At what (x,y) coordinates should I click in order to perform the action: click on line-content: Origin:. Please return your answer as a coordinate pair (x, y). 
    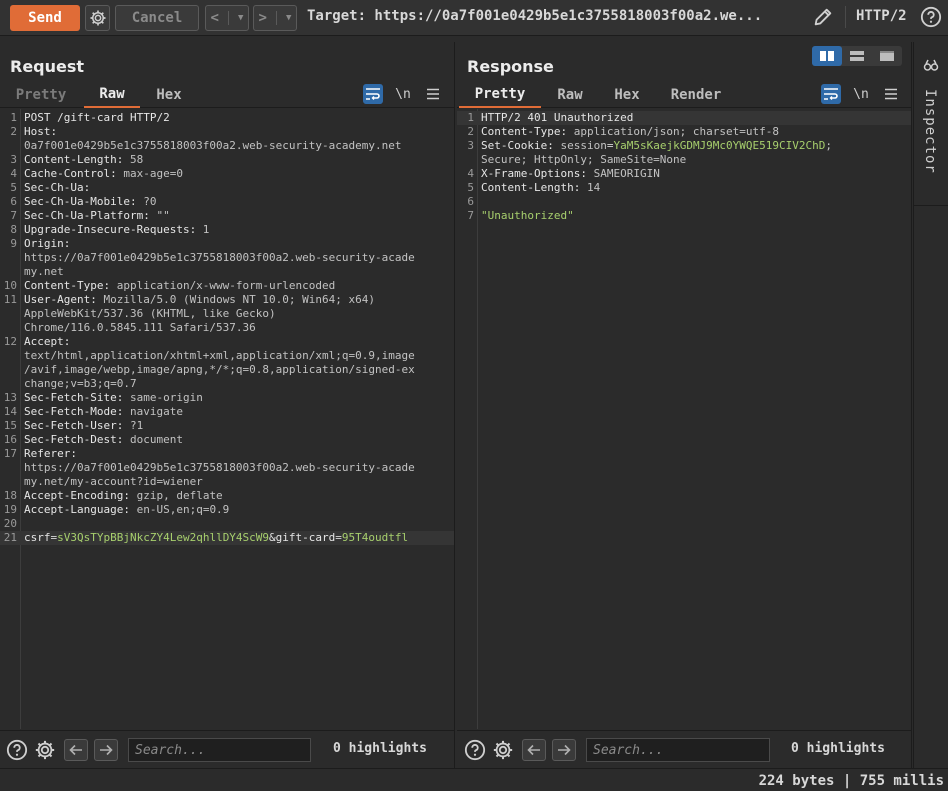
    Looking at the image, I should click on (47, 244).